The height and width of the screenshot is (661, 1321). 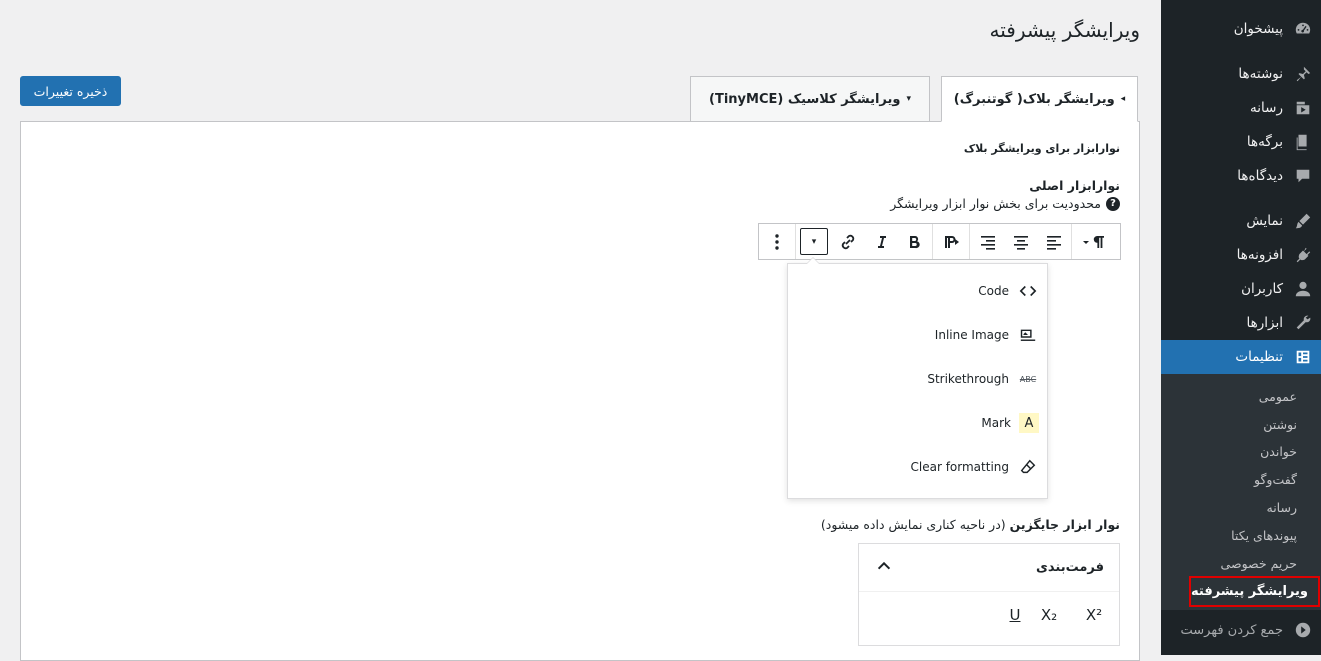 I want to click on restriction-text: محدودیت برای بخش نوار ابزار ویرایشگر, so click(x=995, y=203).